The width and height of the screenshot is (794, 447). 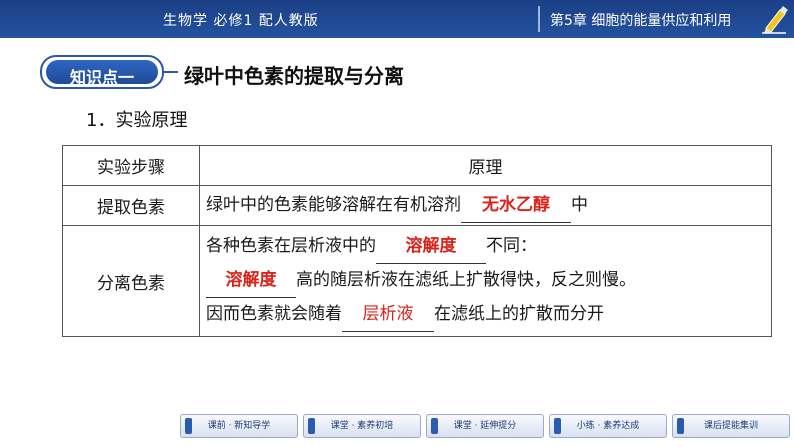 What do you see at coordinates (239, 426) in the screenshot?
I see `nav-button-pre-class: 课前 · 新知导学` at bounding box center [239, 426].